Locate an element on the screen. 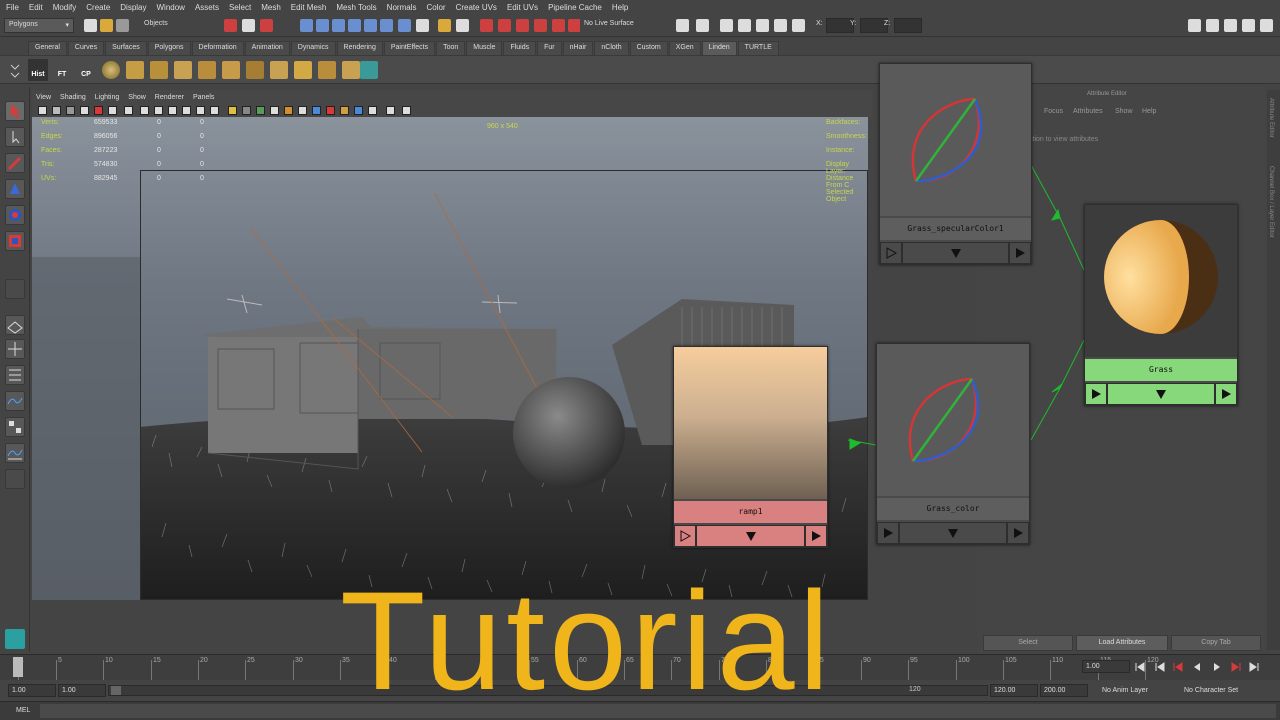 This screenshot has width=1280, height=720. new-scene-icon is located at coordinates (90, 25).